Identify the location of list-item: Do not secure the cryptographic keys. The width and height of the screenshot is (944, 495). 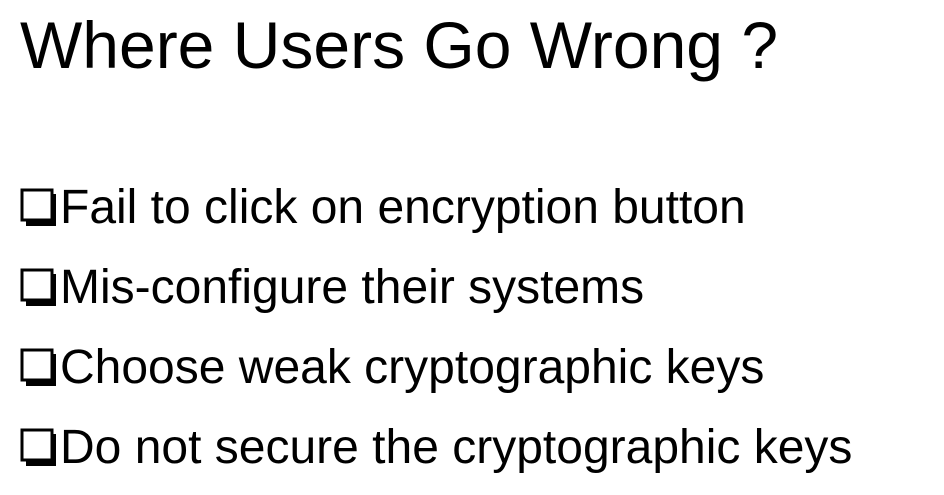
(435, 448).